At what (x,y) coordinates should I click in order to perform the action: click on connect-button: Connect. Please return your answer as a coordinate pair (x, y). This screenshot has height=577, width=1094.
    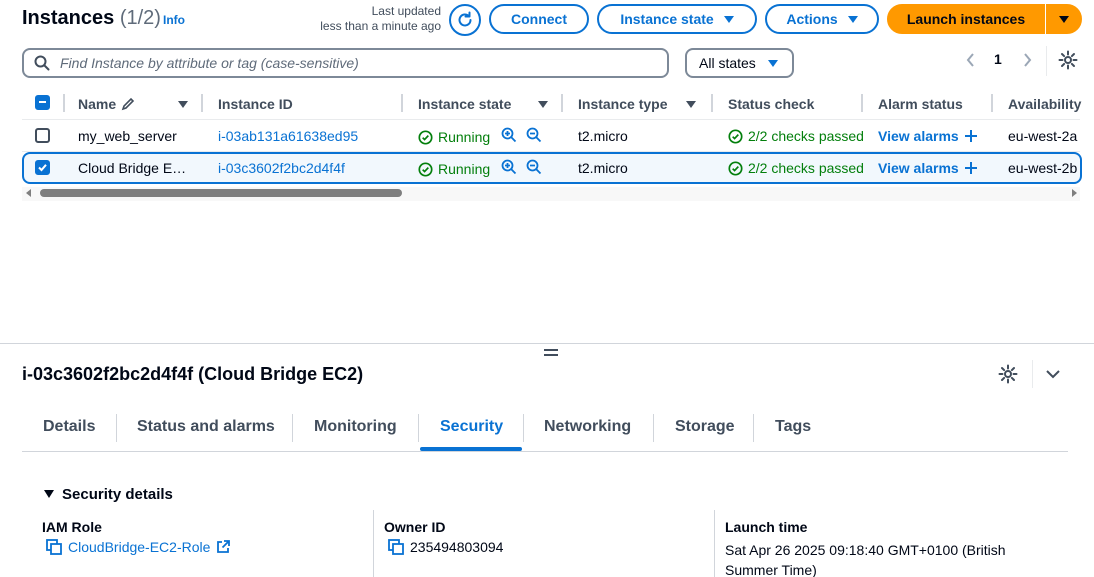
    Looking at the image, I should click on (539, 19).